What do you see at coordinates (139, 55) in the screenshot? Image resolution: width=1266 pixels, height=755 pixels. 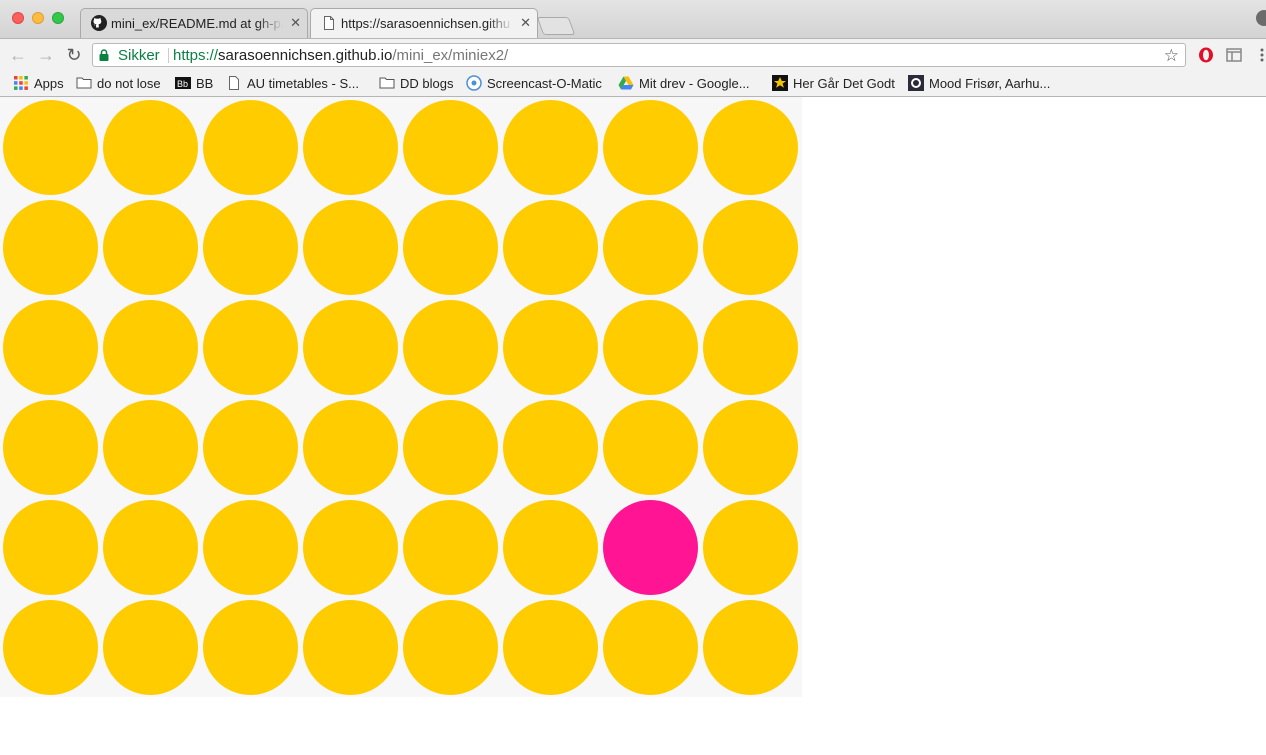 I see `secure-label: Sikker` at bounding box center [139, 55].